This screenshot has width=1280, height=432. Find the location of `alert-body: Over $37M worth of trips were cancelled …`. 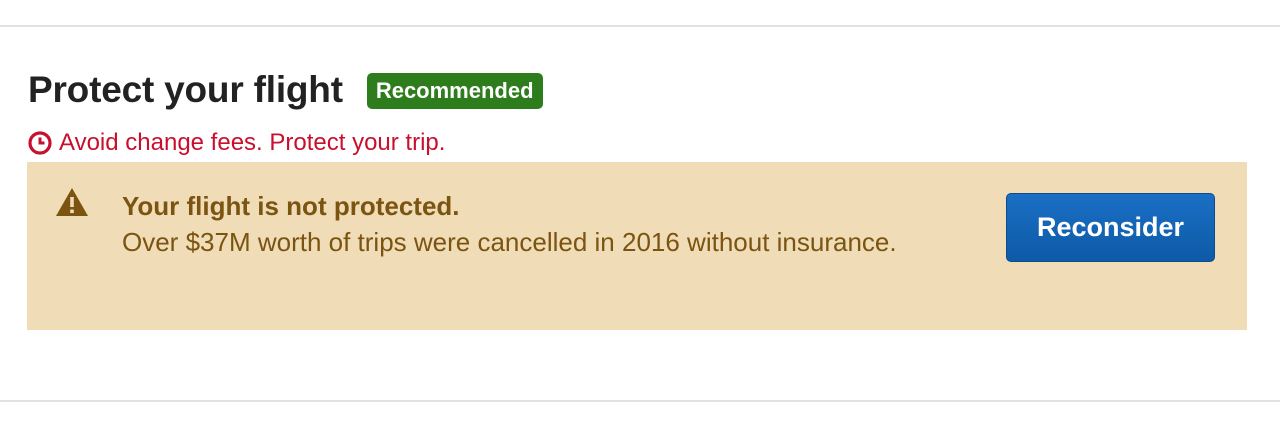

alert-body: Over $37M worth of trips were cancelled … is located at coordinates (509, 242).